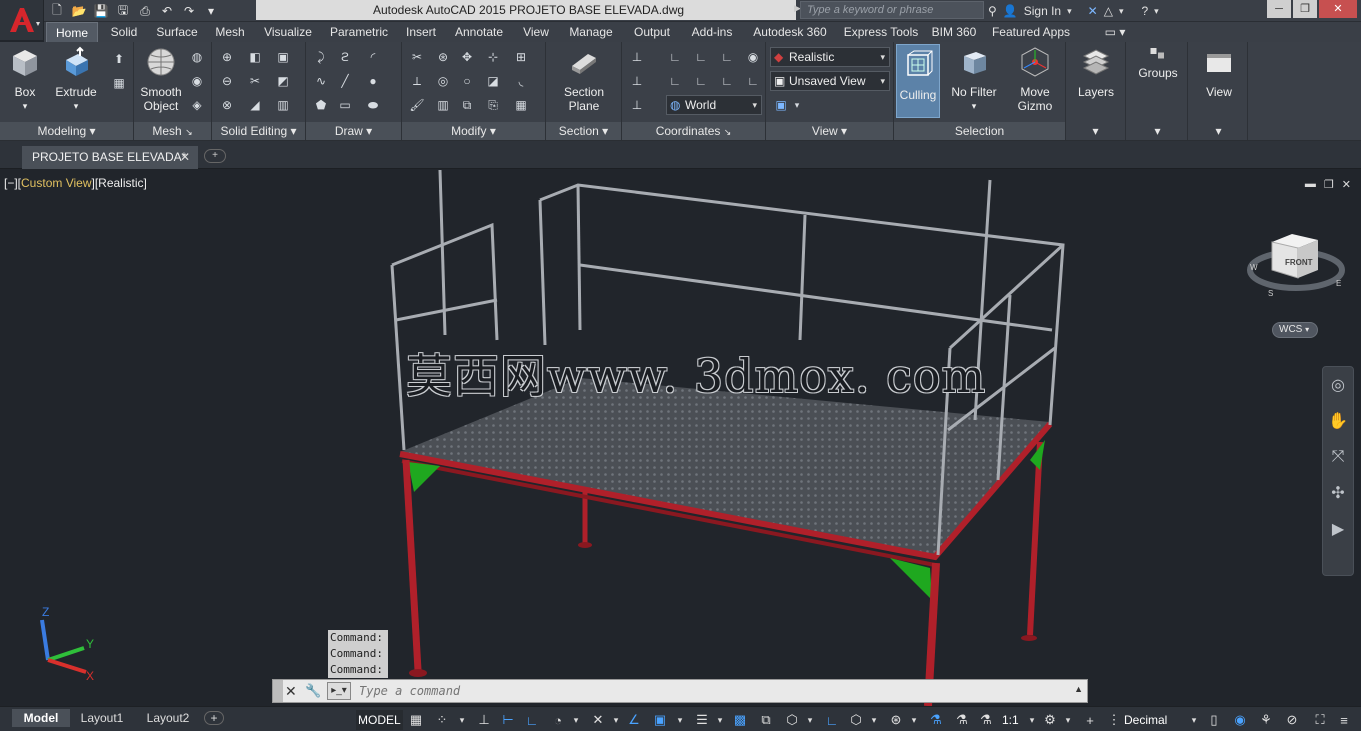 The image size is (1361, 731). I want to click on save-icon: 💾, so click(101, 11).